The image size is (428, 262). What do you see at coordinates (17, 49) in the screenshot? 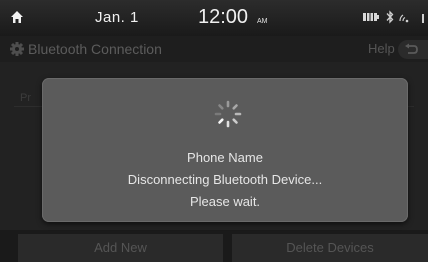
I see `gear-icon` at bounding box center [17, 49].